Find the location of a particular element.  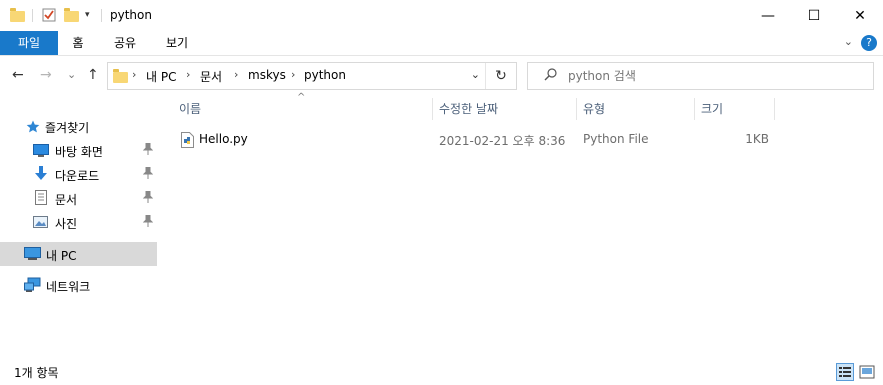

sidebar-item-desktop: 바탕 화면 is located at coordinates (78, 150).